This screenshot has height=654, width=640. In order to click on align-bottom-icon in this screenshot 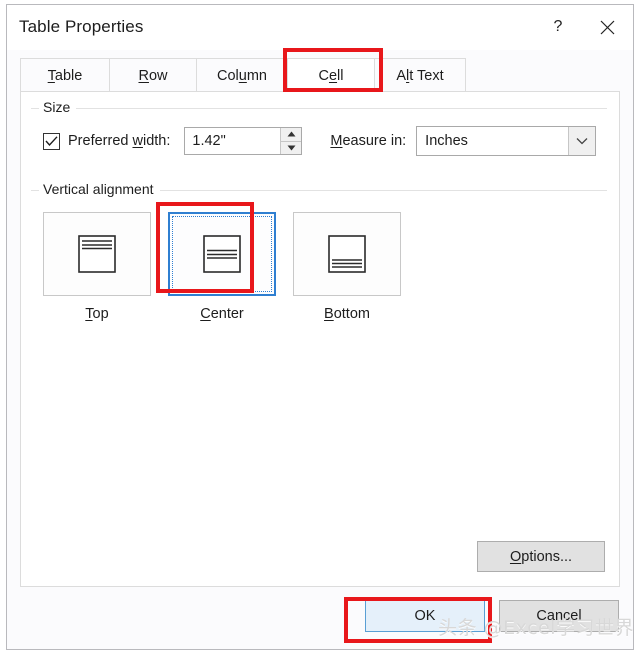, I will do `click(347, 254)`.